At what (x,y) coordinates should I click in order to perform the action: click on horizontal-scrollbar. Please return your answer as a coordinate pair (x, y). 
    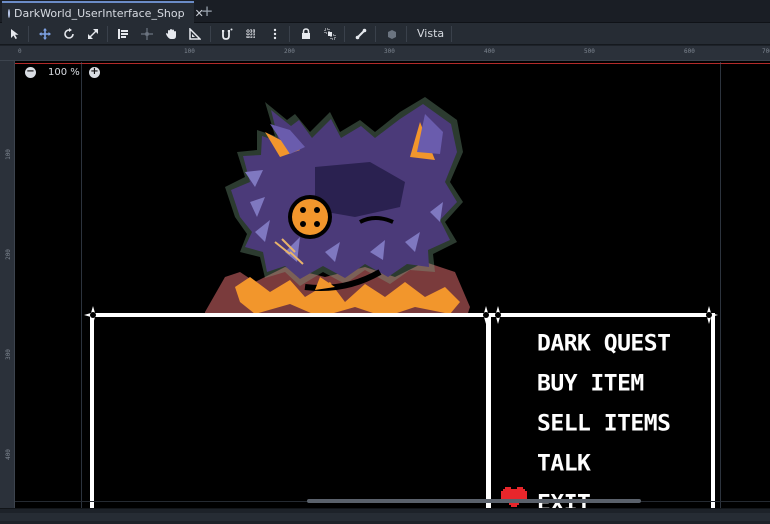
    Looking at the image, I should click on (474, 501).